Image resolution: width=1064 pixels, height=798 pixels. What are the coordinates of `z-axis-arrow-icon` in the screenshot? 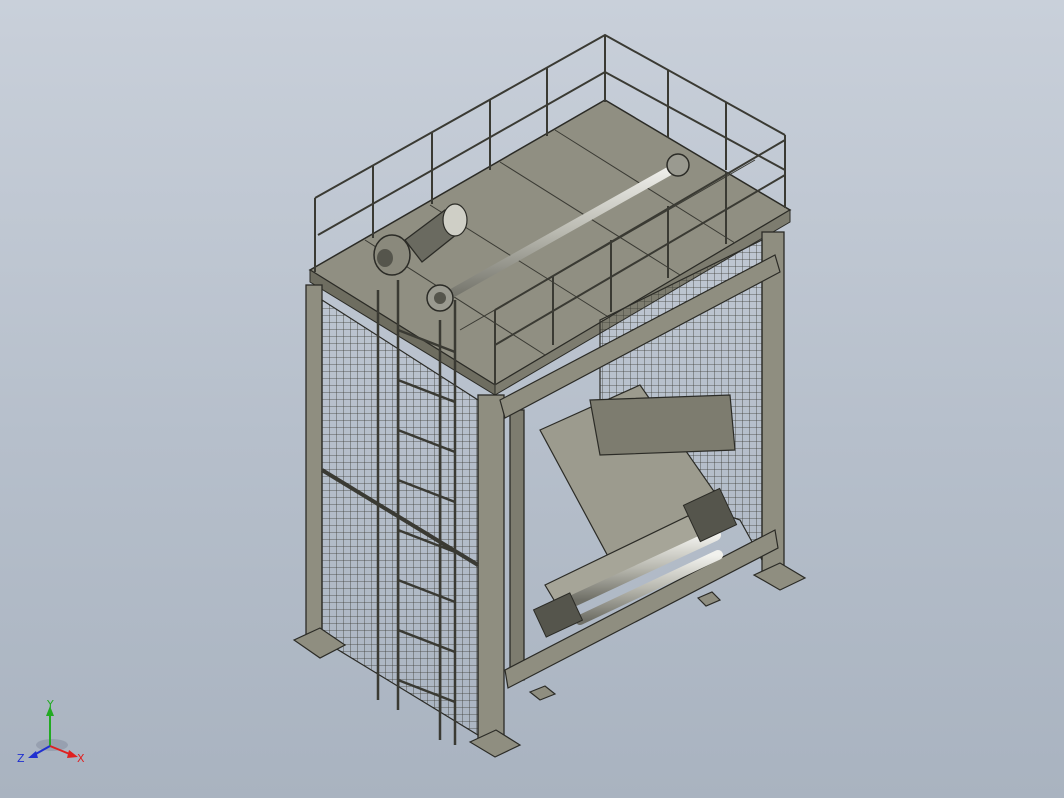 It's located at (33, 754).